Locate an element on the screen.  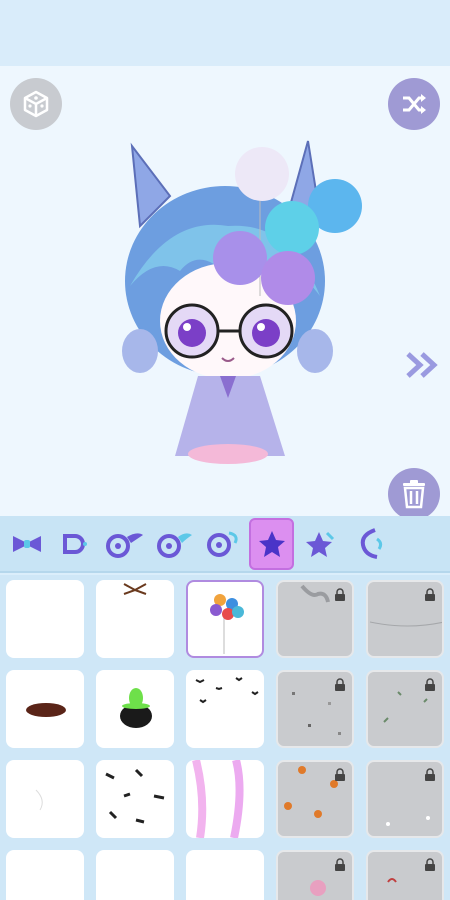
bats-thumbnail is located at coordinates (227, 690).